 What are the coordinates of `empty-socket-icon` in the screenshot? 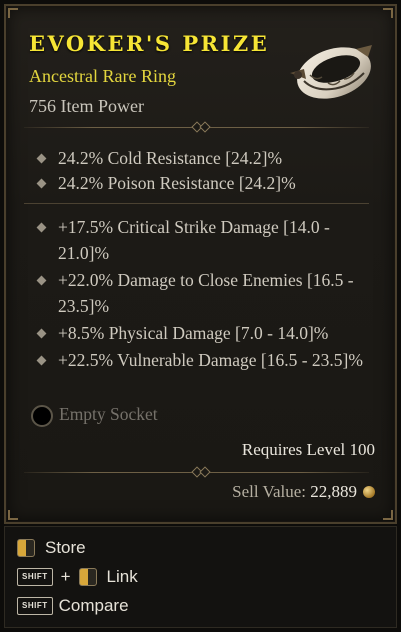 It's located at (42, 416).